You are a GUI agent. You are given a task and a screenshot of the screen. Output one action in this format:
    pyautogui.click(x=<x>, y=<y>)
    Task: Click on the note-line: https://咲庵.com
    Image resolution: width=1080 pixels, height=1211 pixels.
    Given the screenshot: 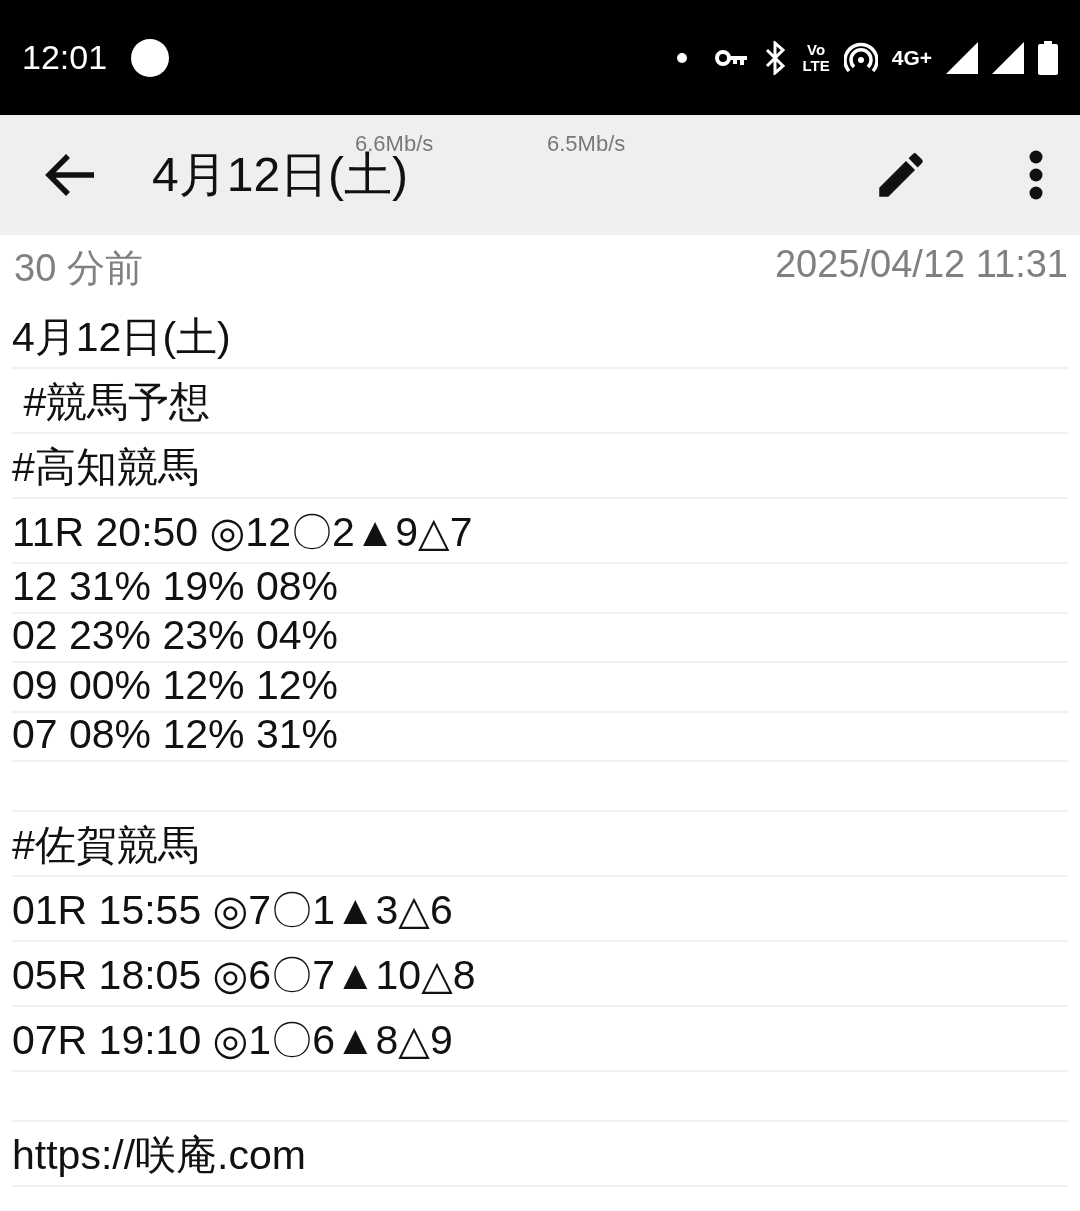 What is the action you would take?
    pyautogui.click(x=540, y=1154)
    